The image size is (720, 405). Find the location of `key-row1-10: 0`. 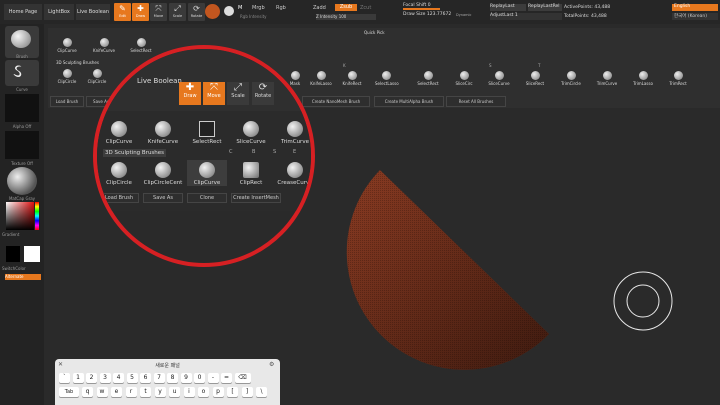

key-row1-10: 0 is located at coordinates (199, 378).